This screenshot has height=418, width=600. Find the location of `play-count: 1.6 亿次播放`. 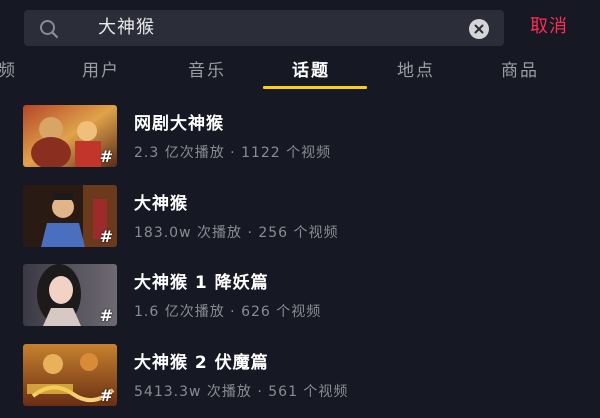

play-count: 1.6 亿次播放 is located at coordinates (179, 312).